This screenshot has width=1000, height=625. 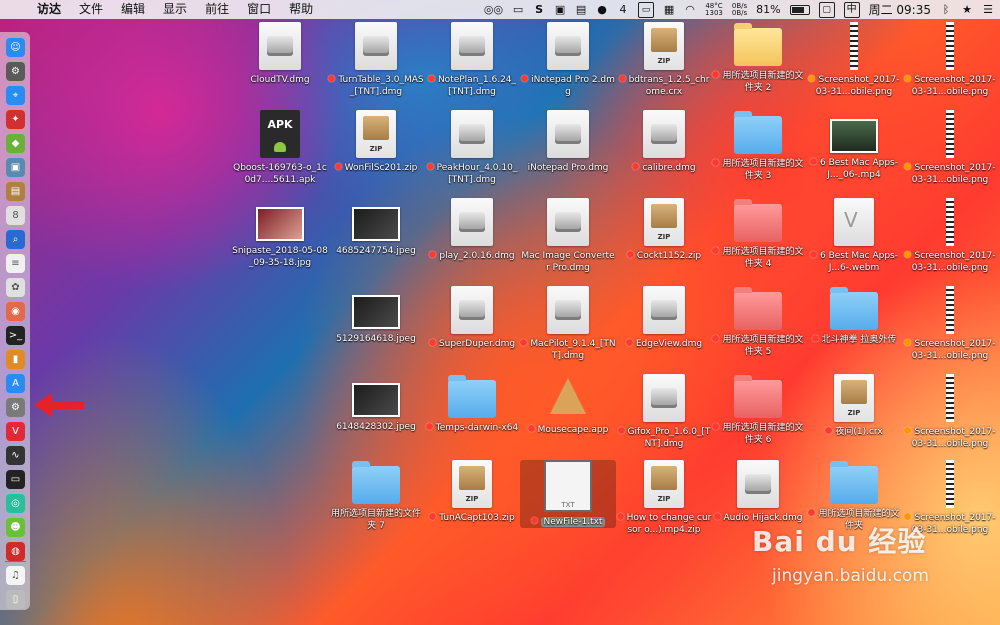 I want to click on desktop-file: 用所选项目新建的文件夹 6, so click(x=758, y=410).